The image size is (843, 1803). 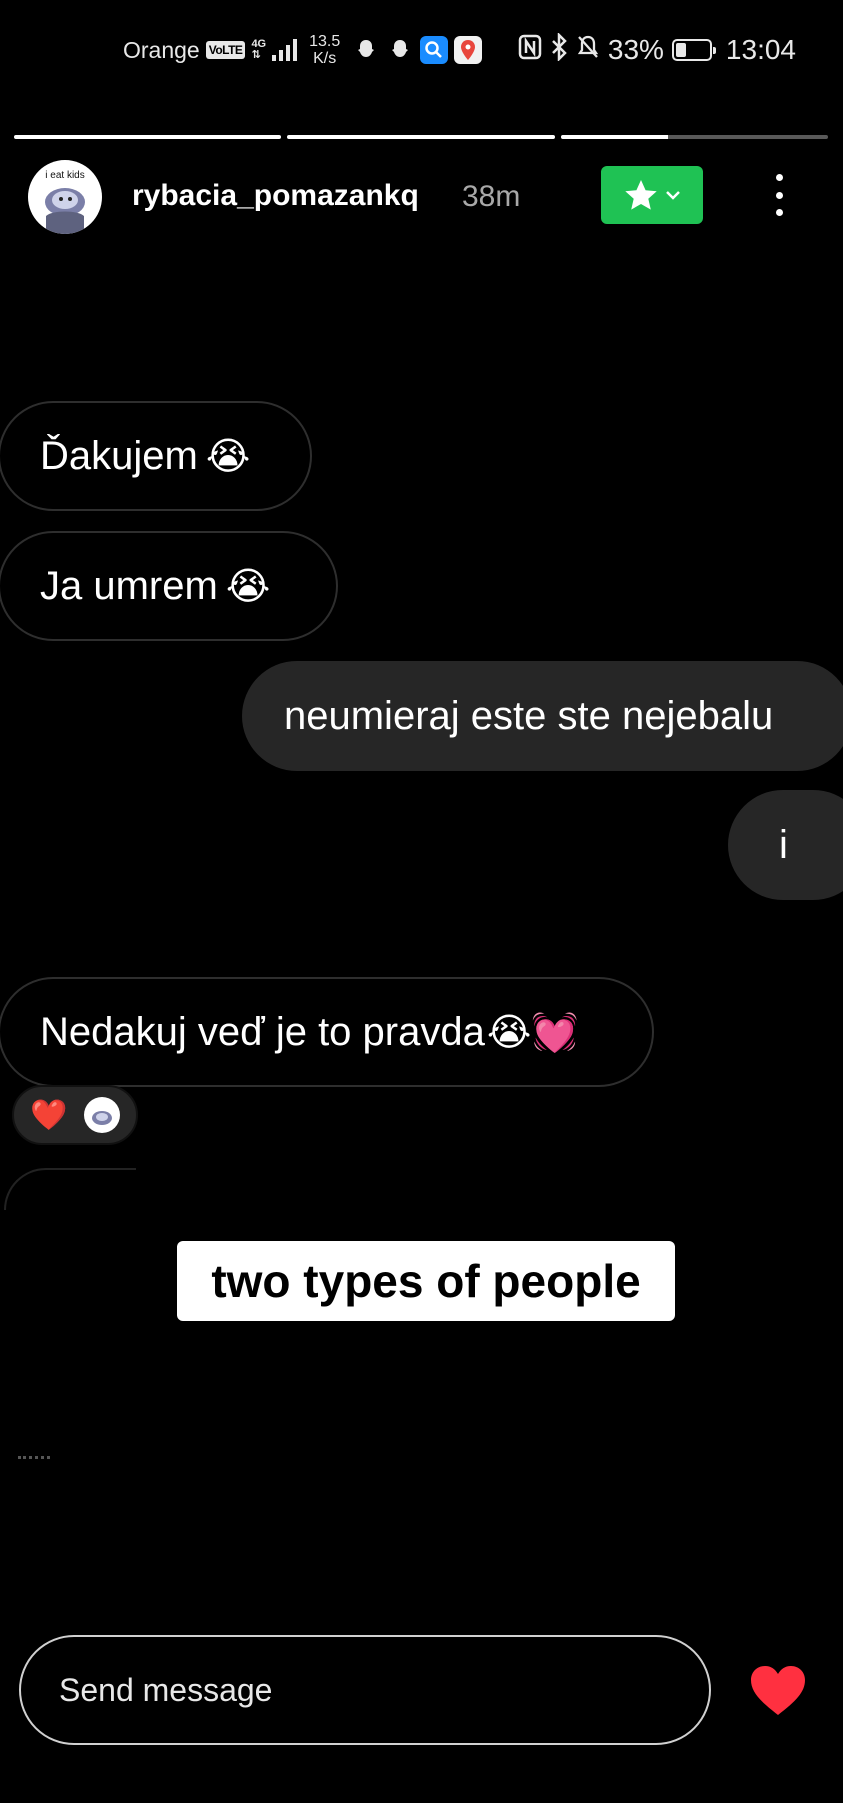 What do you see at coordinates (542, 716) in the screenshot?
I see `outgoing-message: neumieraj este ste nejebalu` at bounding box center [542, 716].